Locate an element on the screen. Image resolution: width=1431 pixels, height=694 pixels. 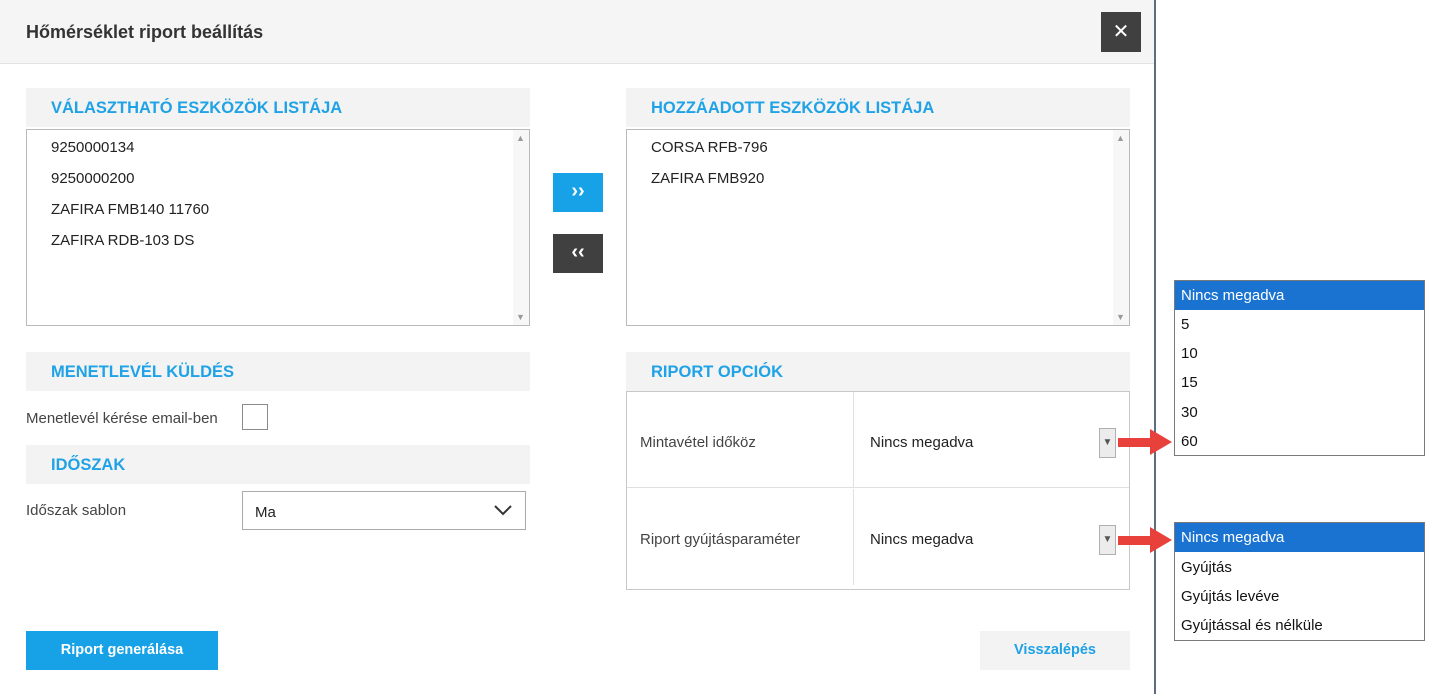
report-options-heading: RIPORT OPCIÓK is located at coordinates (878, 371).